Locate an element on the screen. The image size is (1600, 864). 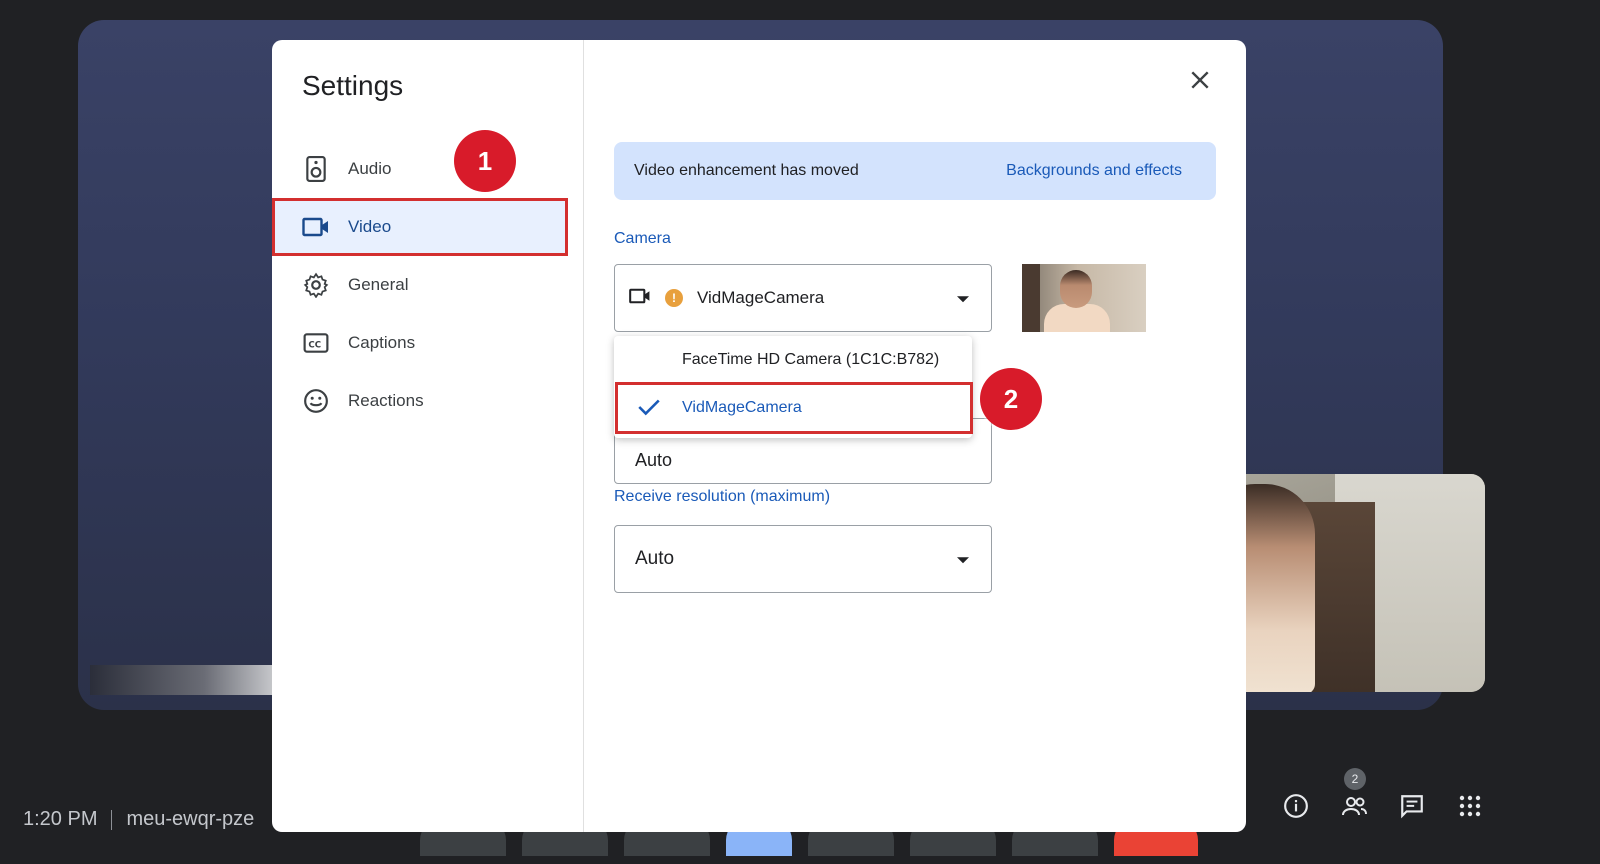
preview-person-body is located at coordinates (1077, 318).